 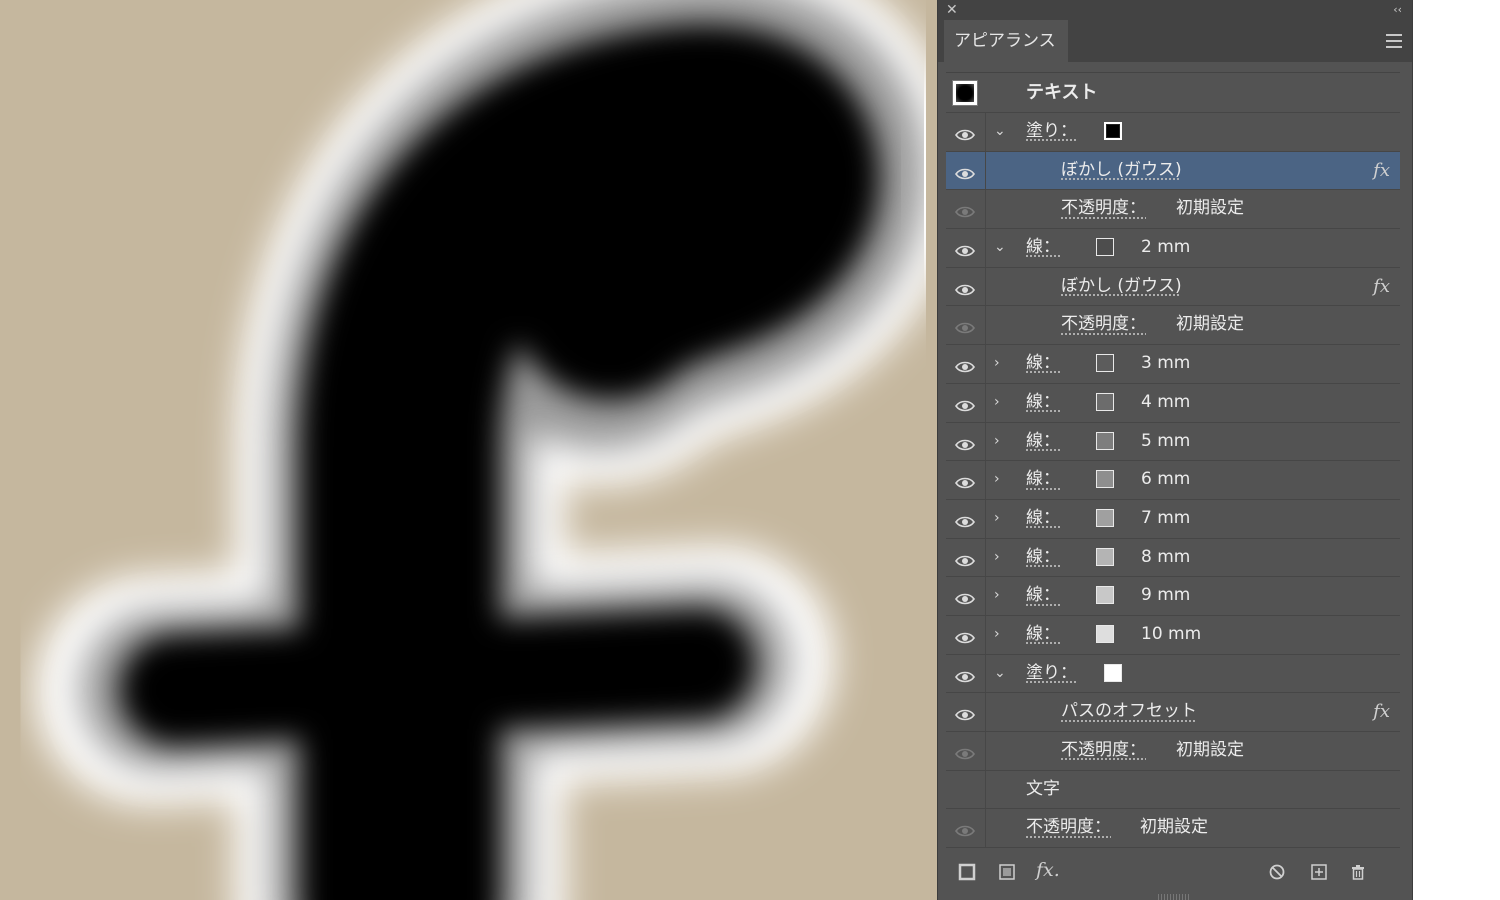 I want to click on attribute-label: パスのオフセット, so click(x=1129, y=711).